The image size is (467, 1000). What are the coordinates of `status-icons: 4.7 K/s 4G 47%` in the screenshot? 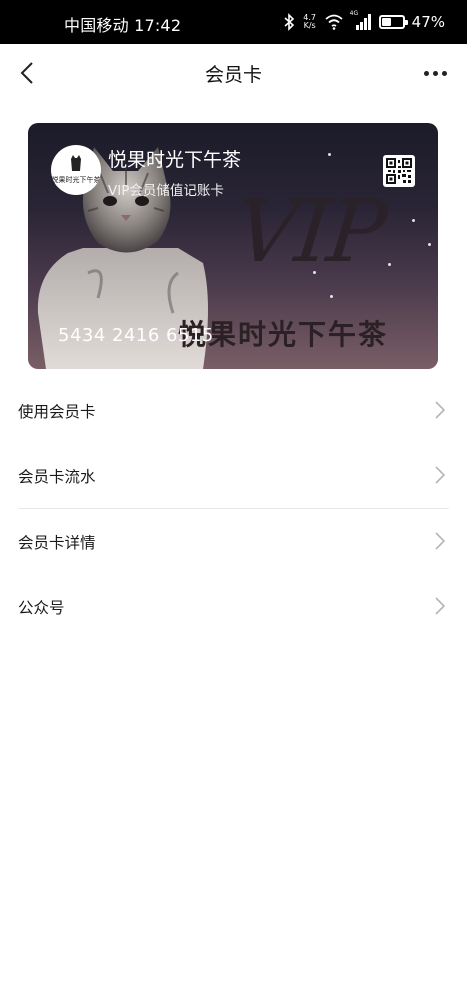 It's located at (364, 22).